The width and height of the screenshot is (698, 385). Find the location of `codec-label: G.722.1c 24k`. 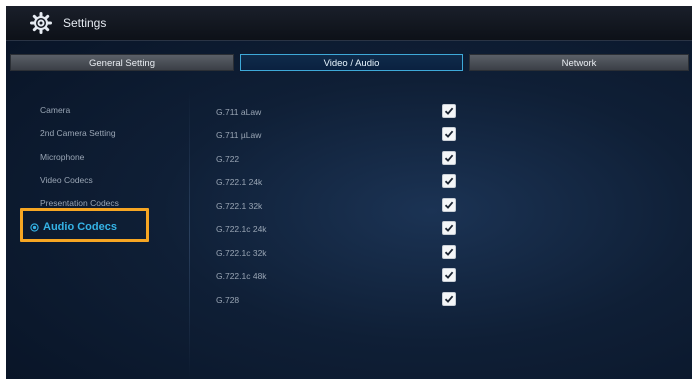

codec-label: G.722.1c 24k is located at coordinates (241, 229).